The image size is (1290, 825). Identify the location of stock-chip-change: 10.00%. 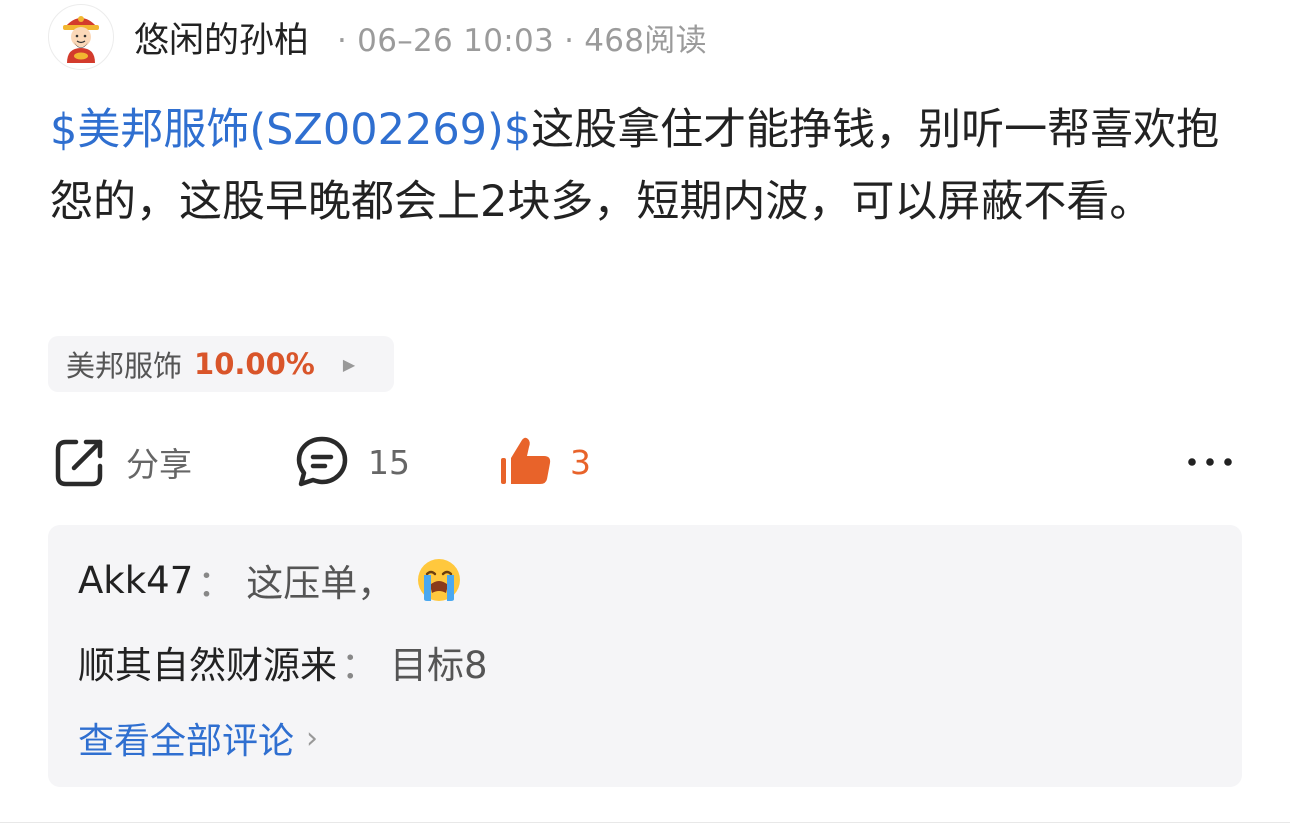
(254, 364).